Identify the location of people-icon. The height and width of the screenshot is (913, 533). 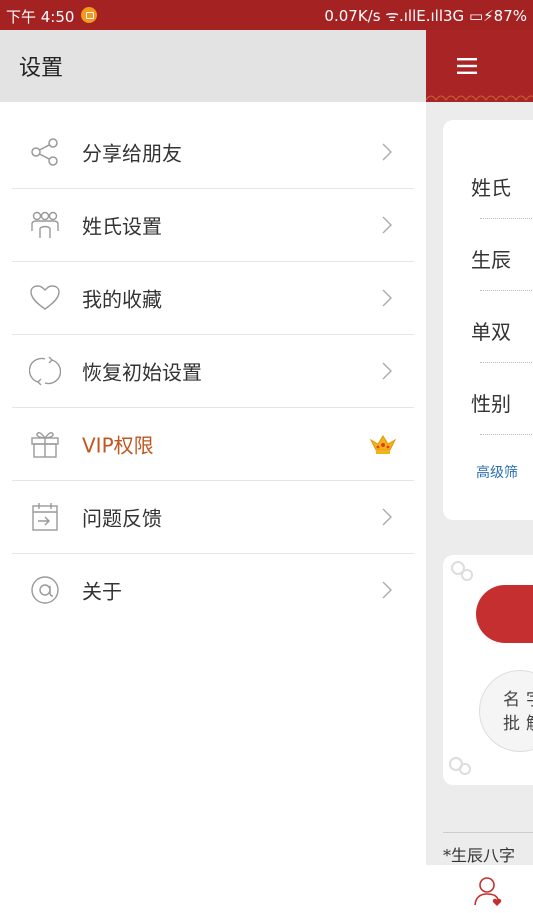
(45, 224).